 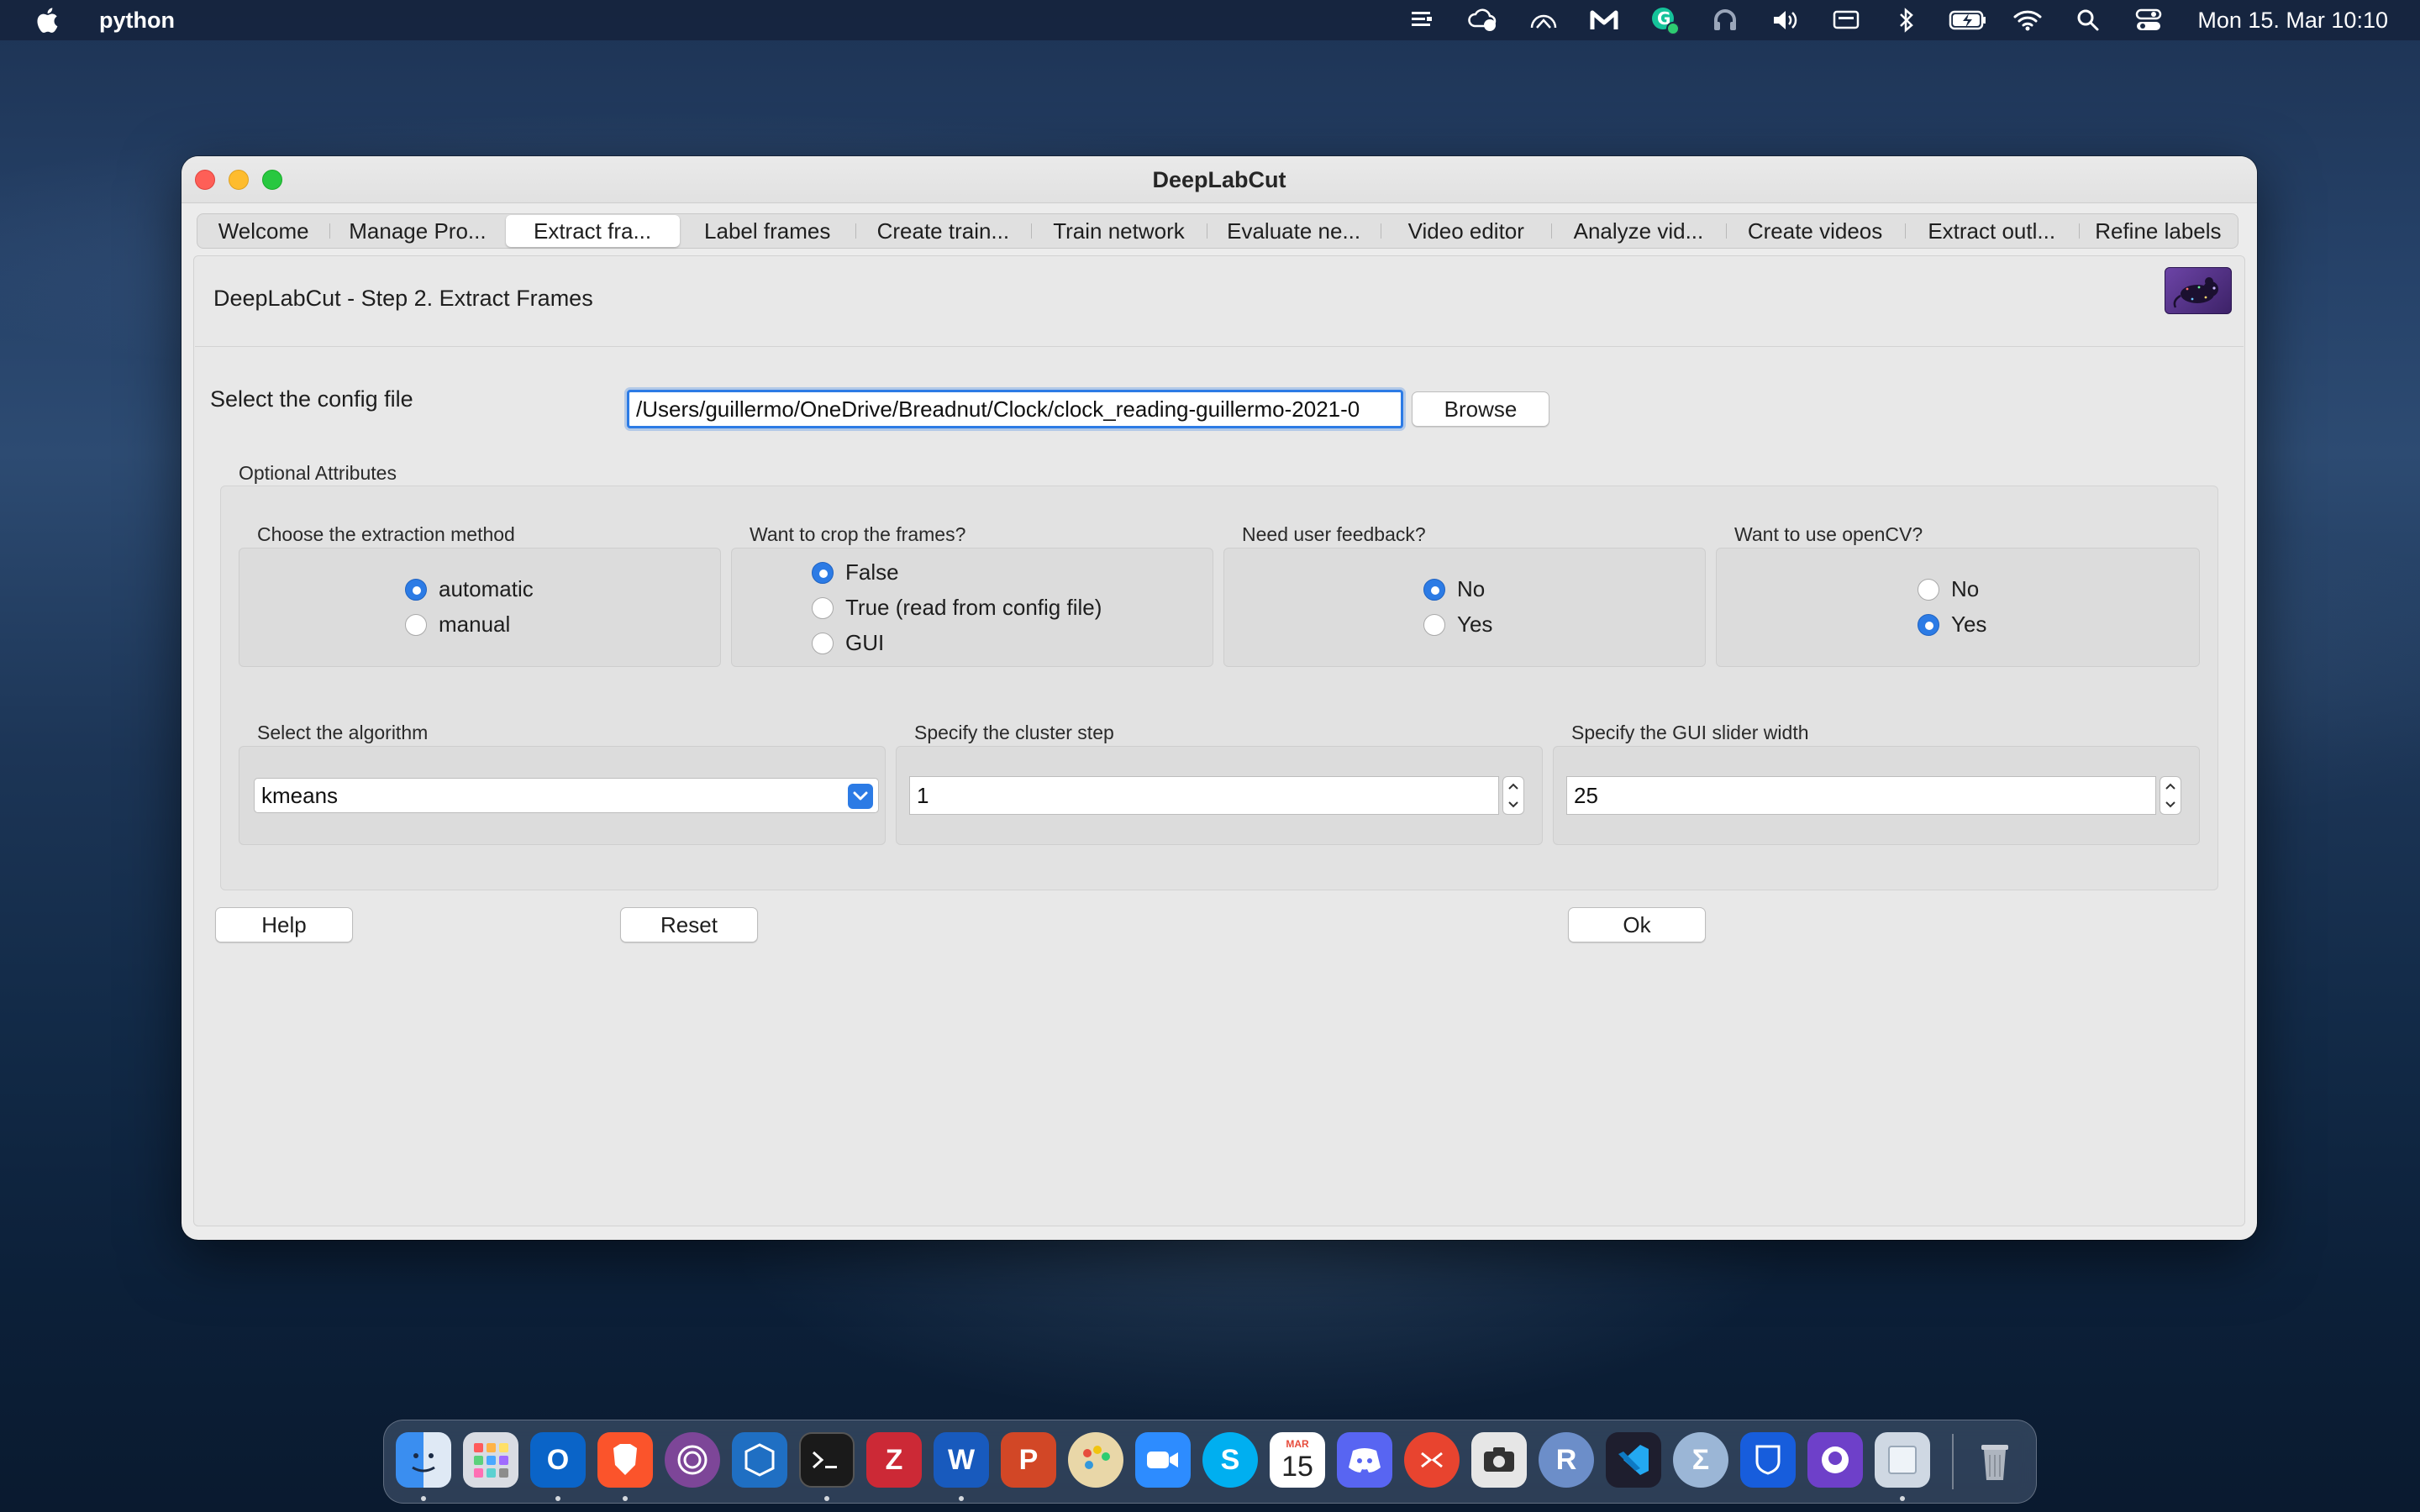 What do you see at coordinates (1475, 624) in the screenshot?
I see `radio-label: Yes` at bounding box center [1475, 624].